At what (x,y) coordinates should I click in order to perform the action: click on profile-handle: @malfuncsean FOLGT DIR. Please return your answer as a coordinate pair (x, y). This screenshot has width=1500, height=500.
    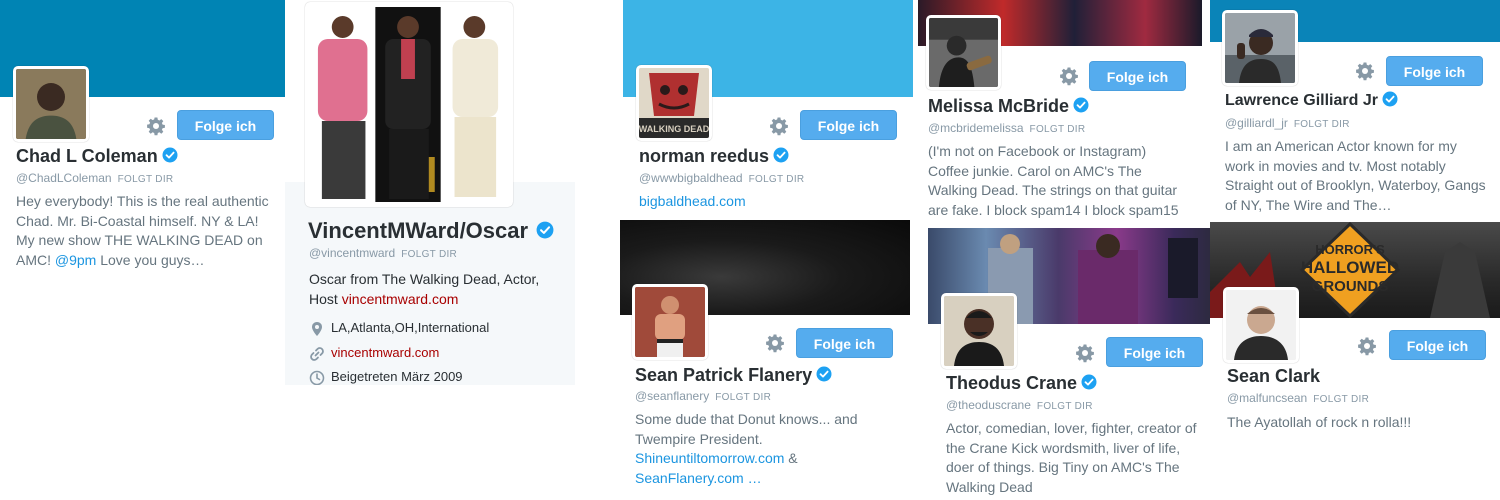
    Looking at the image, I should click on (1298, 398).